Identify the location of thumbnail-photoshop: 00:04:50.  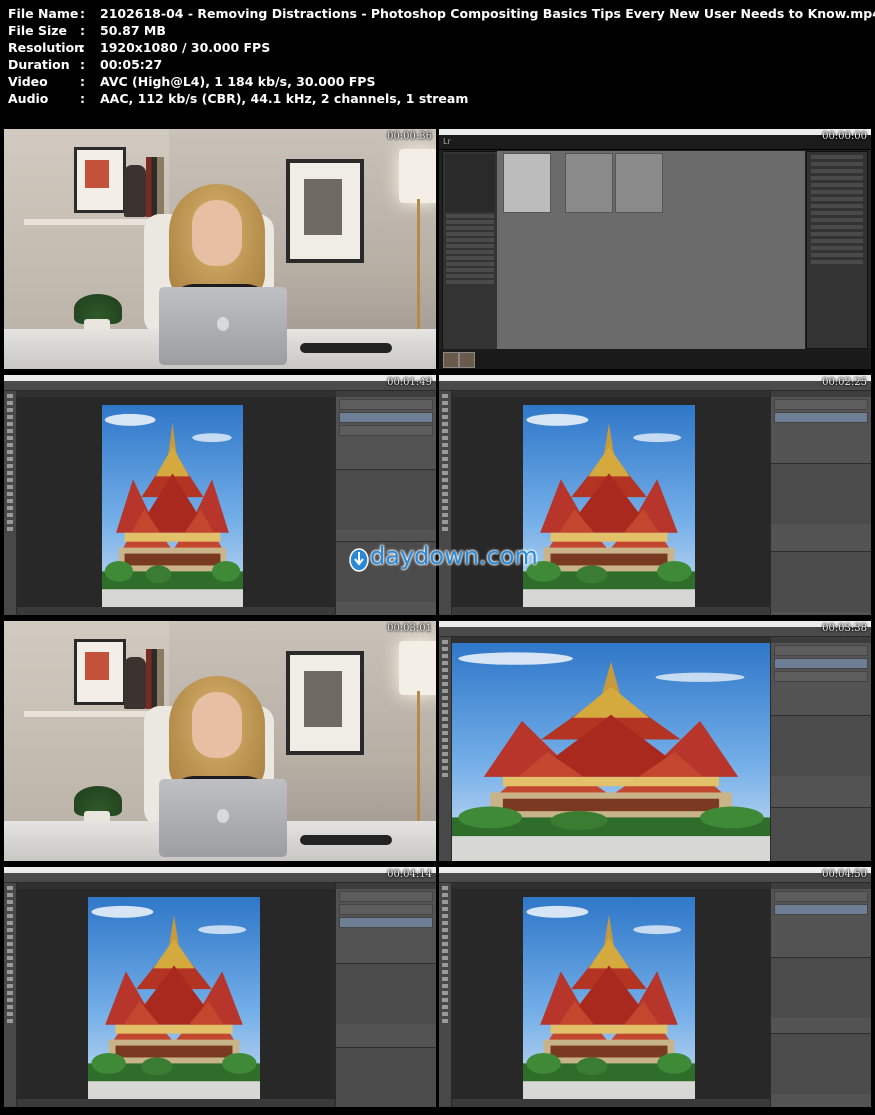
(655, 987).